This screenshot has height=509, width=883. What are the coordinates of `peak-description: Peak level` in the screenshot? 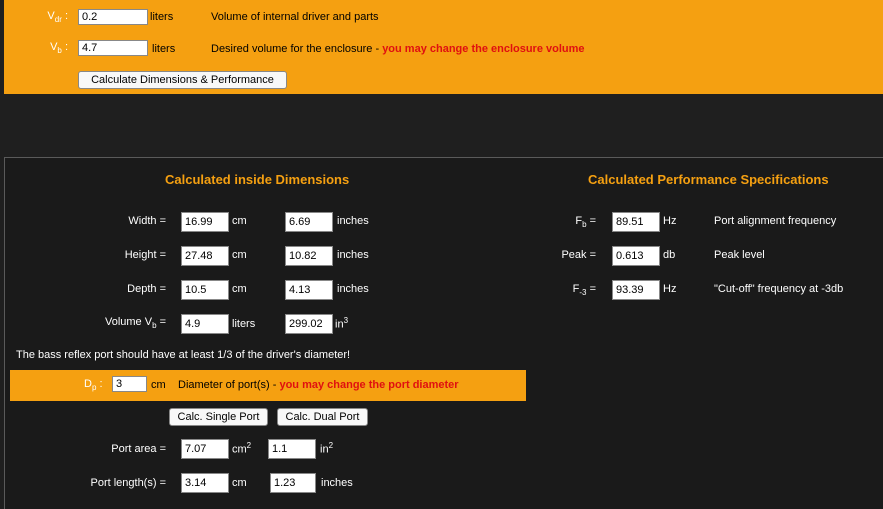 It's located at (739, 255).